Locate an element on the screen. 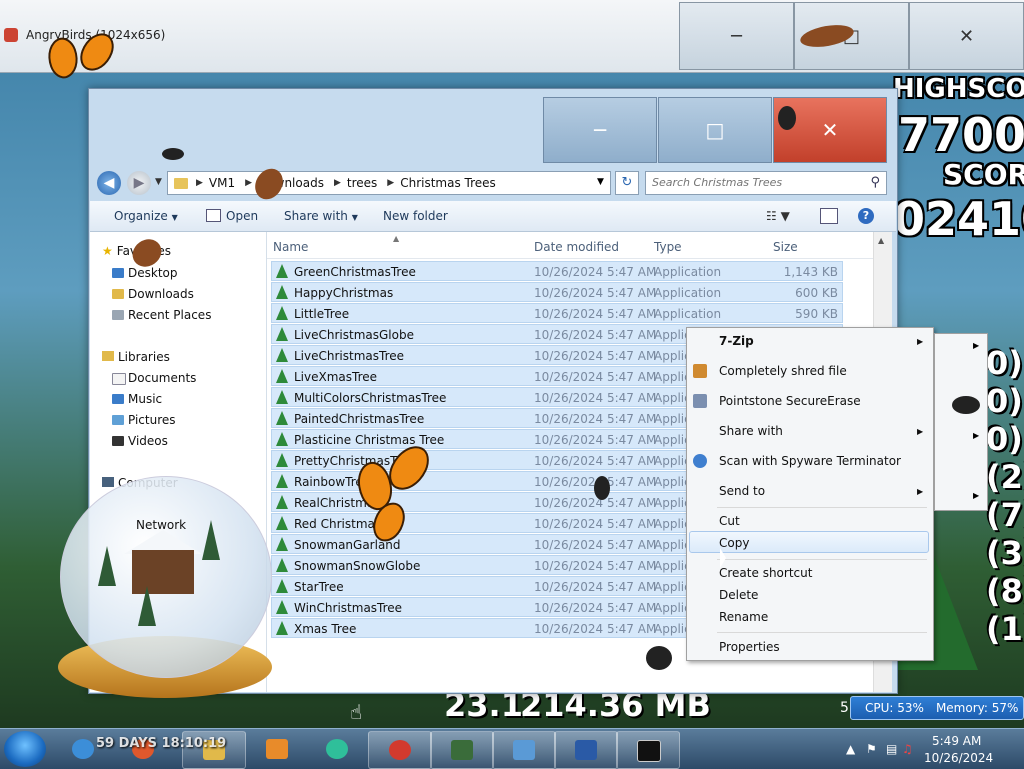 Image resolution: width=1024 pixels, height=769 pixels. file-name: SnowmanSnowGlobe is located at coordinates (357, 566).